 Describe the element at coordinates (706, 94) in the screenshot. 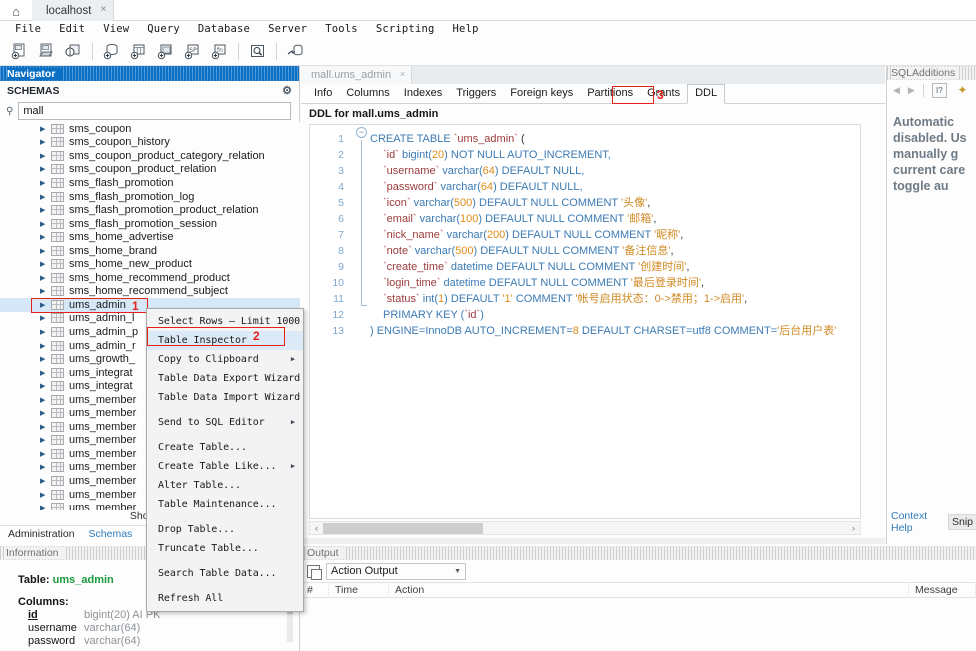

I see `subtab-ddl: DDL` at that location.